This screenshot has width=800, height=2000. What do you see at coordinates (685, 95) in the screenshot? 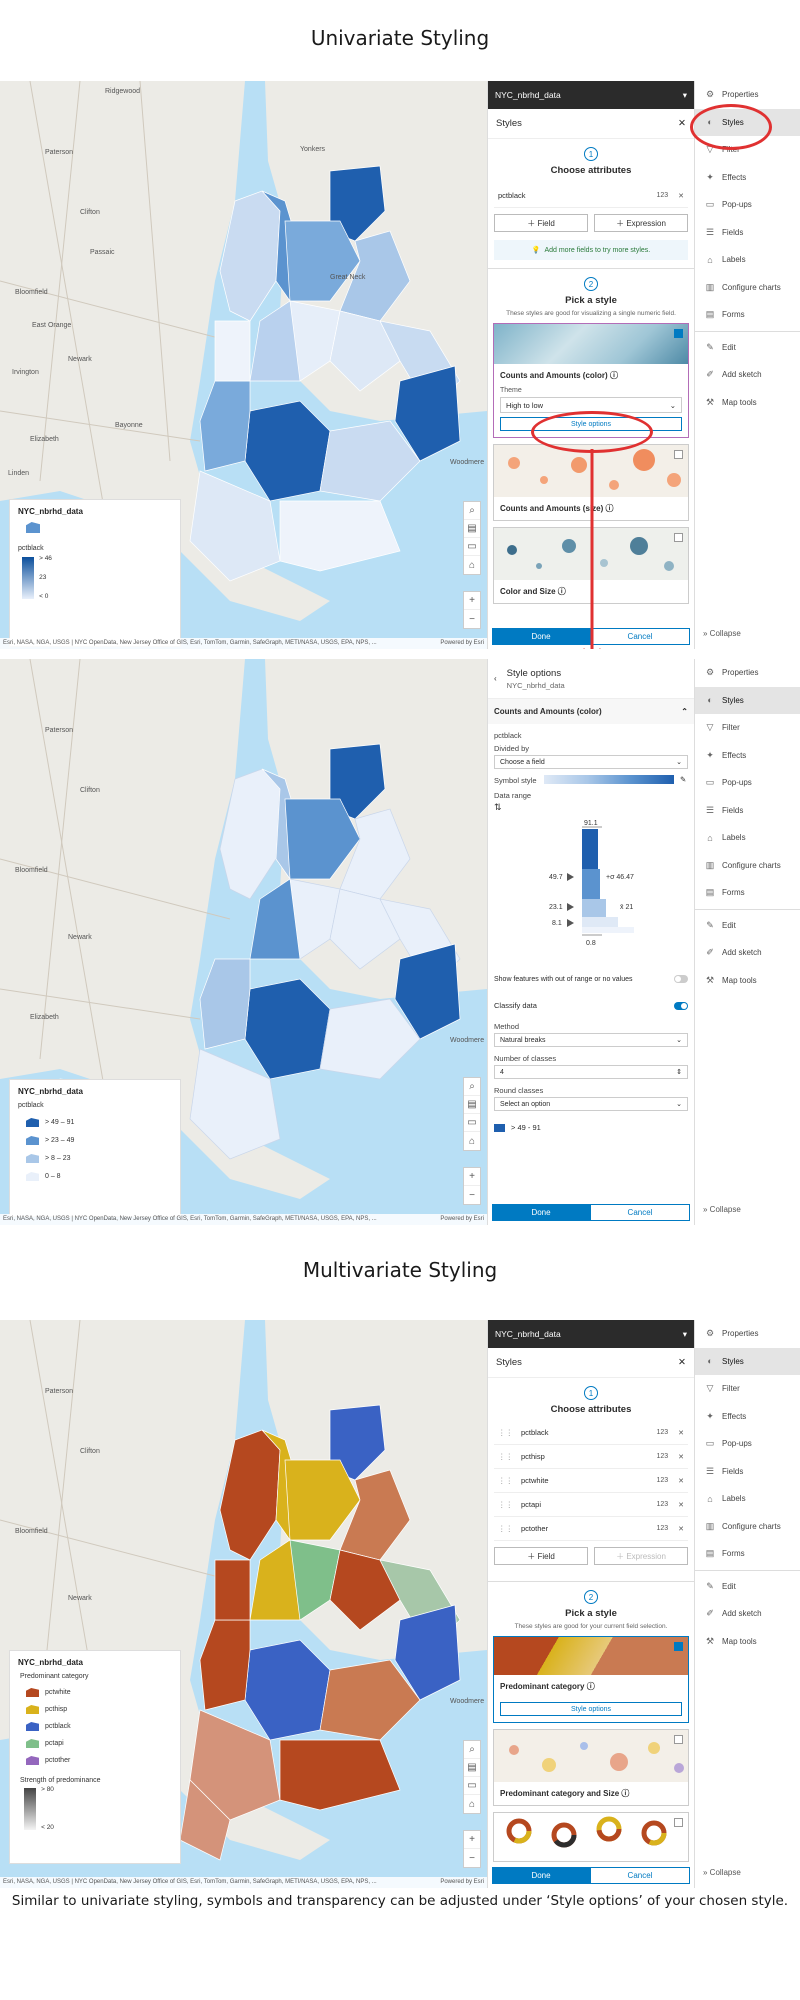
I see `chevron-down-icon: ▾` at bounding box center [685, 95].